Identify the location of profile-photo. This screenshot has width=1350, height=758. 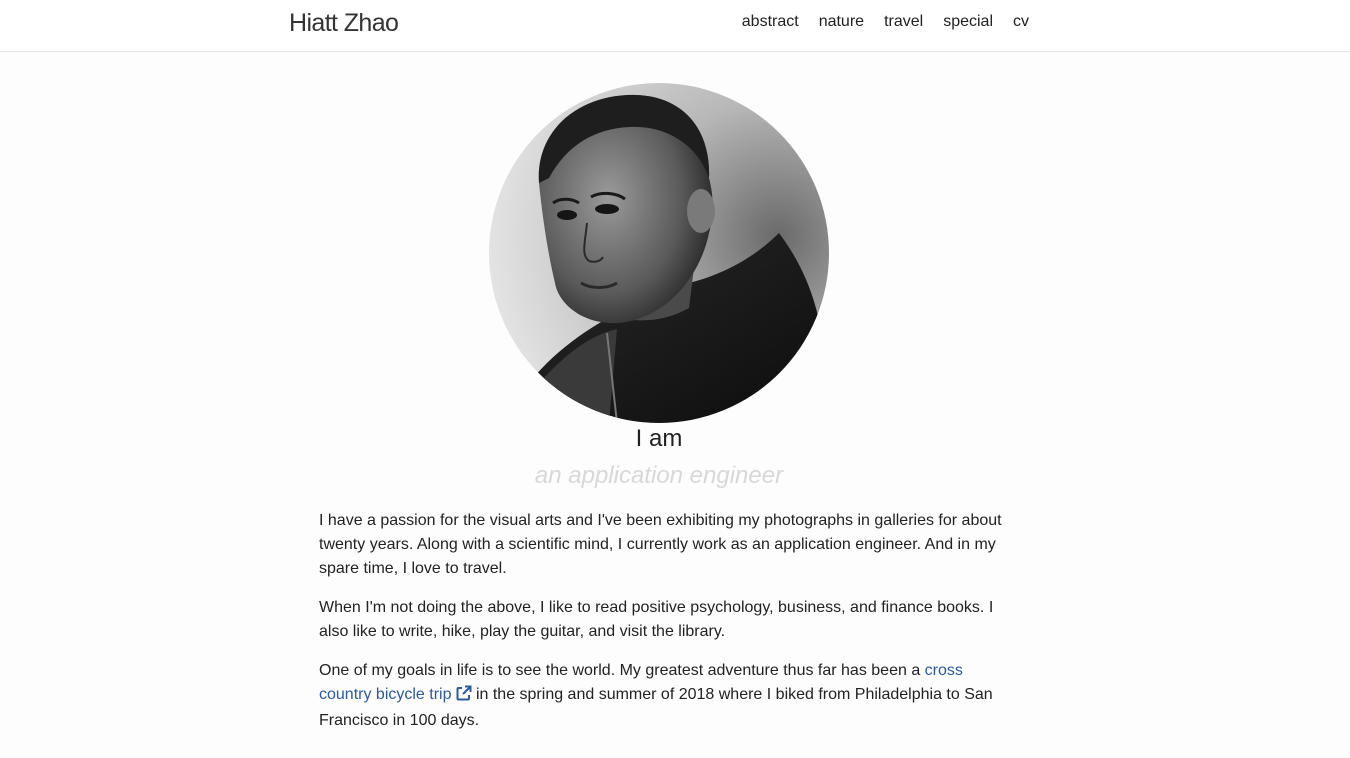
(659, 253).